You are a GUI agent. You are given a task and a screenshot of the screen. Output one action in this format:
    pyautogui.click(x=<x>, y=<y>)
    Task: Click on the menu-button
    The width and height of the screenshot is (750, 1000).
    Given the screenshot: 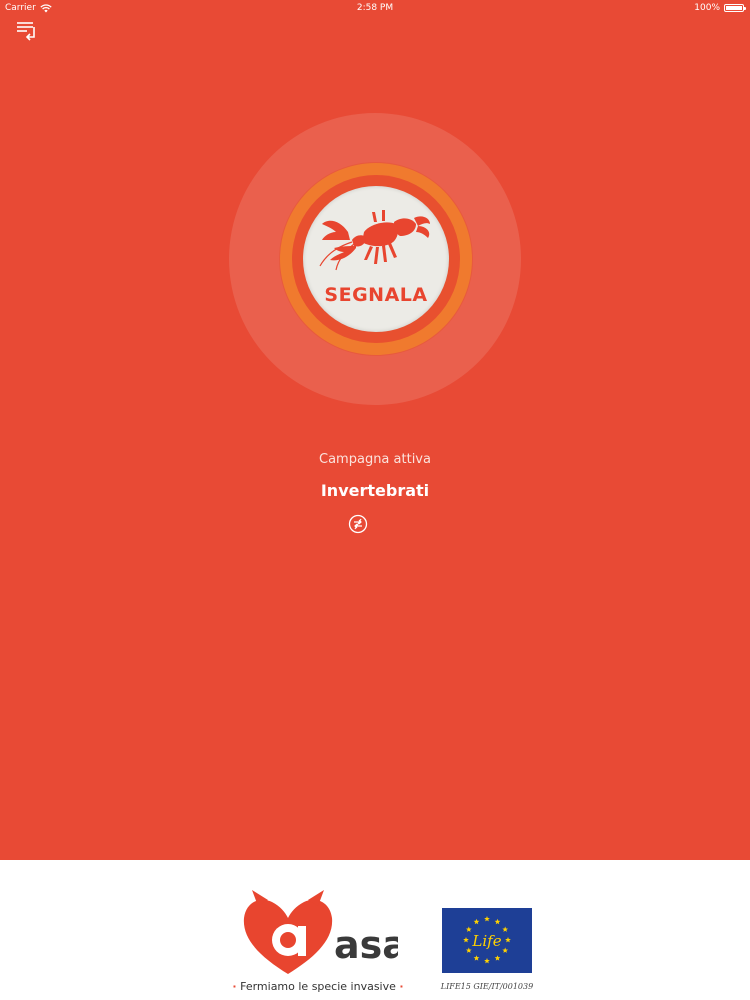 What is the action you would take?
    pyautogui.click(x=27, y=31)
    